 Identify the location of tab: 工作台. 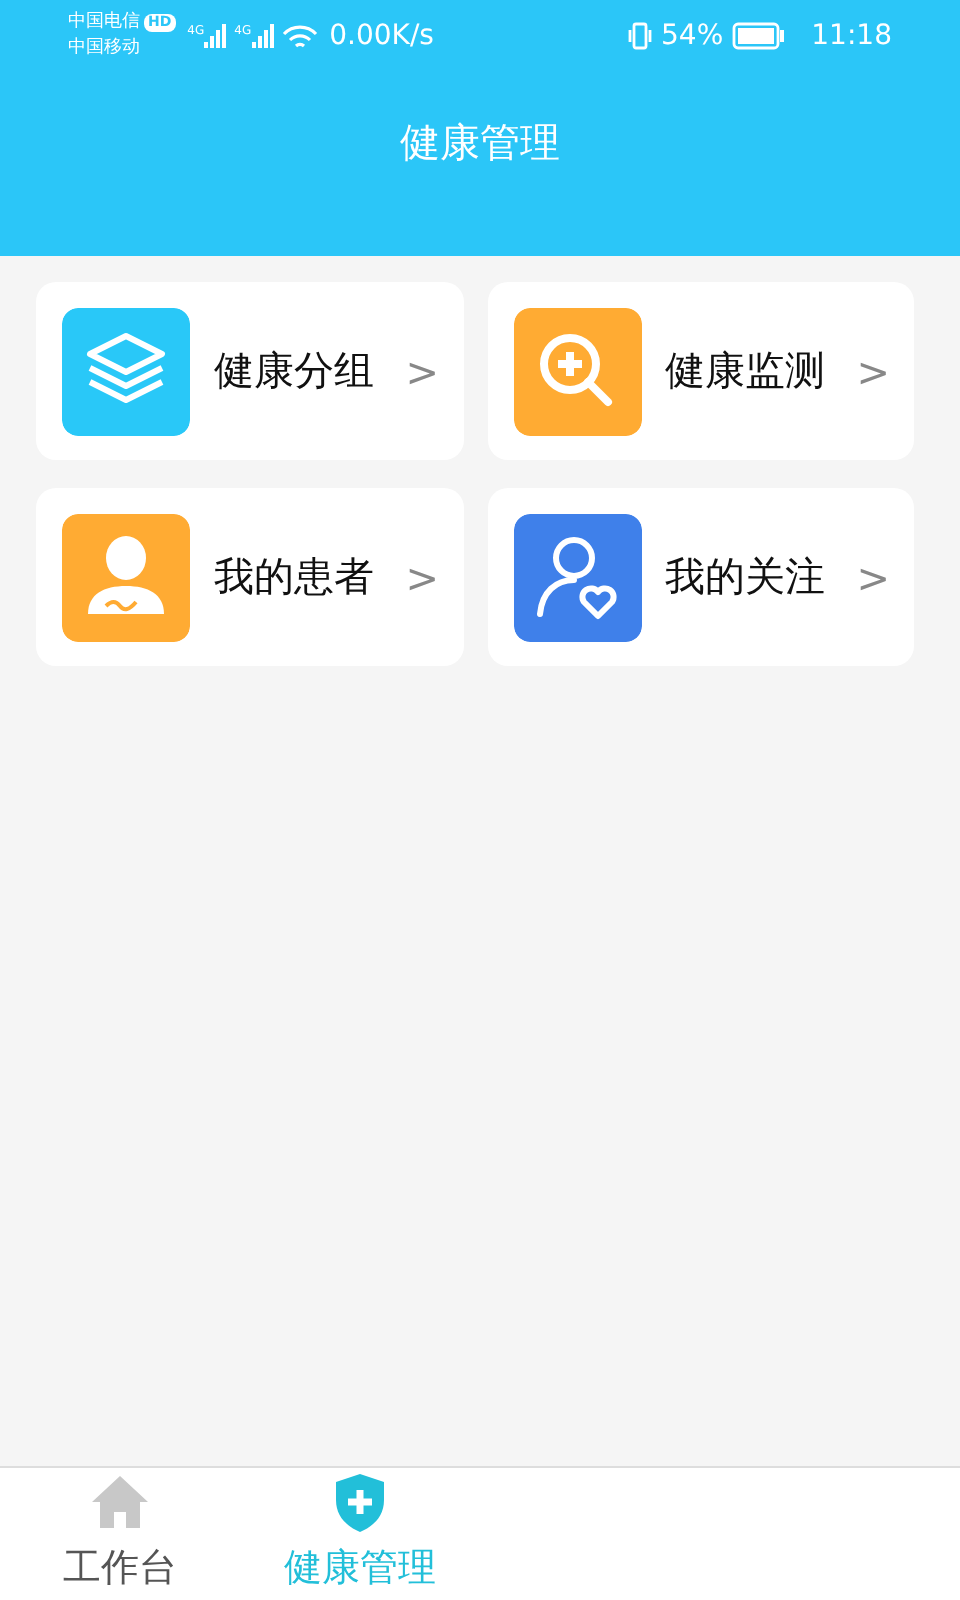
(120, 1534).